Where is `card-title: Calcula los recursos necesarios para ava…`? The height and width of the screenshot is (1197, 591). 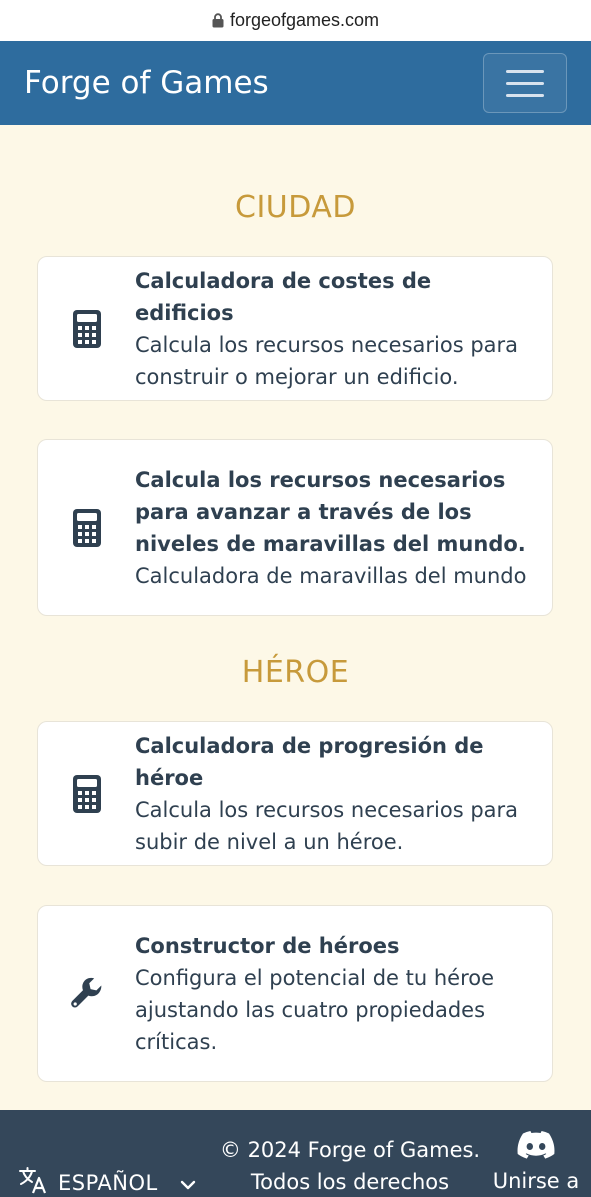 card-title: Calcula los recursos necesarios para ava… is located at coordinates (330, 511).